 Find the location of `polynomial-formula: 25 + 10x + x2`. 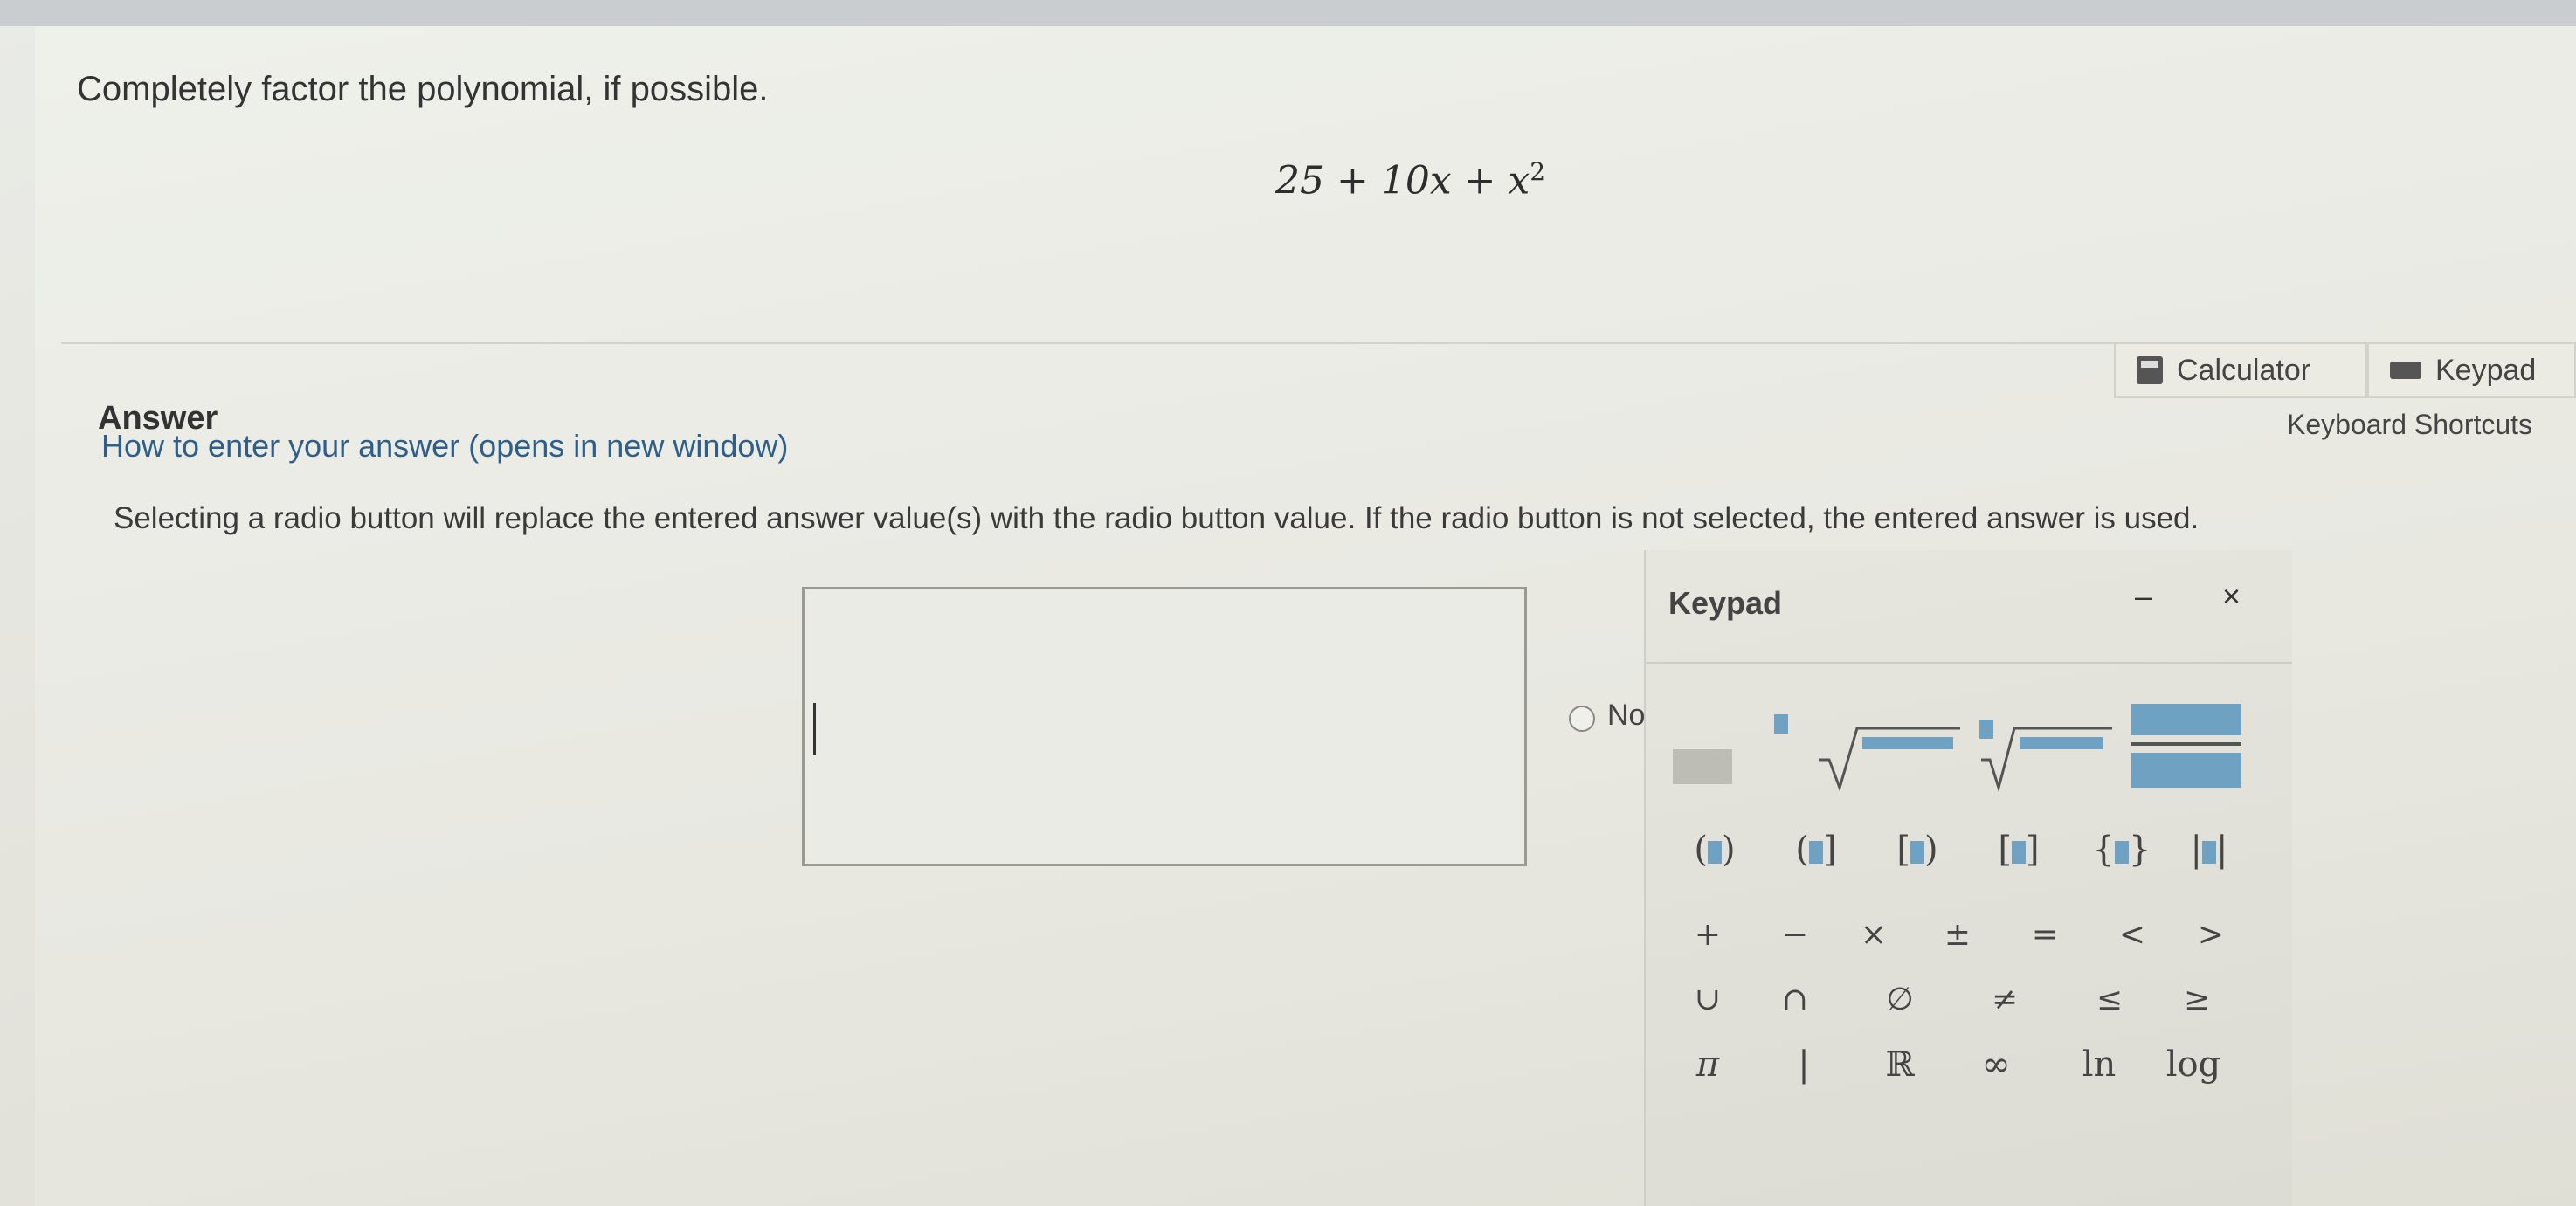

polynomial-formula: 25 + 10x + x2 is located at coordinates (1410, 180).